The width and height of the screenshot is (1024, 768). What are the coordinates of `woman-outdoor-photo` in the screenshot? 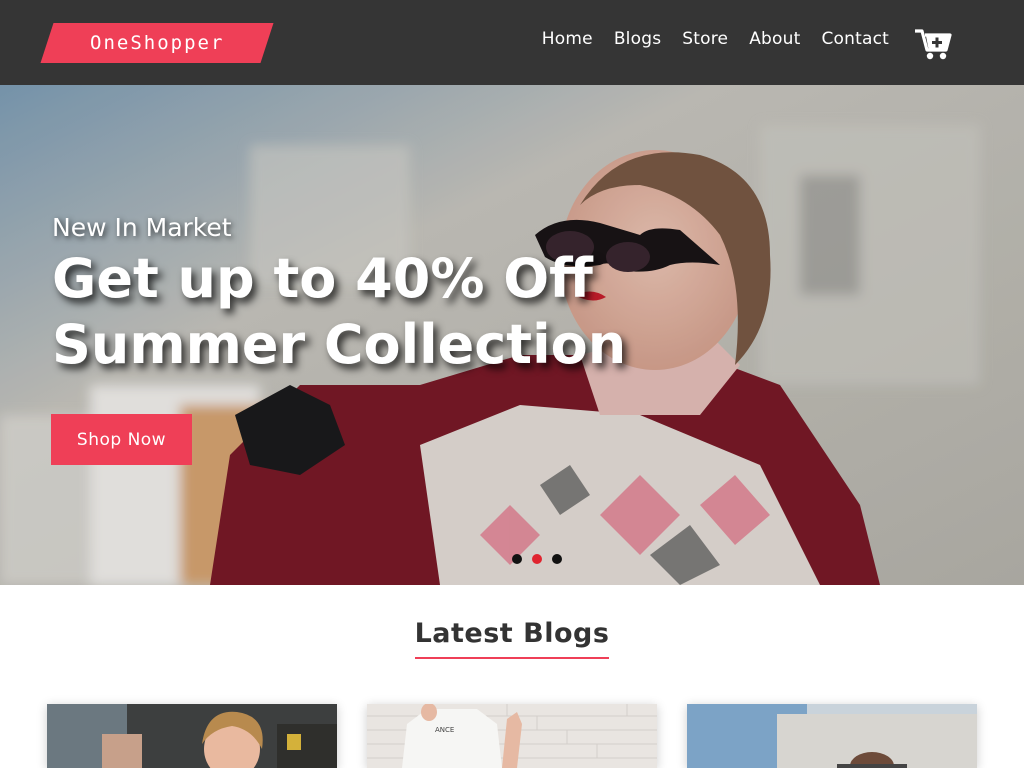 It's located at (832, 736).